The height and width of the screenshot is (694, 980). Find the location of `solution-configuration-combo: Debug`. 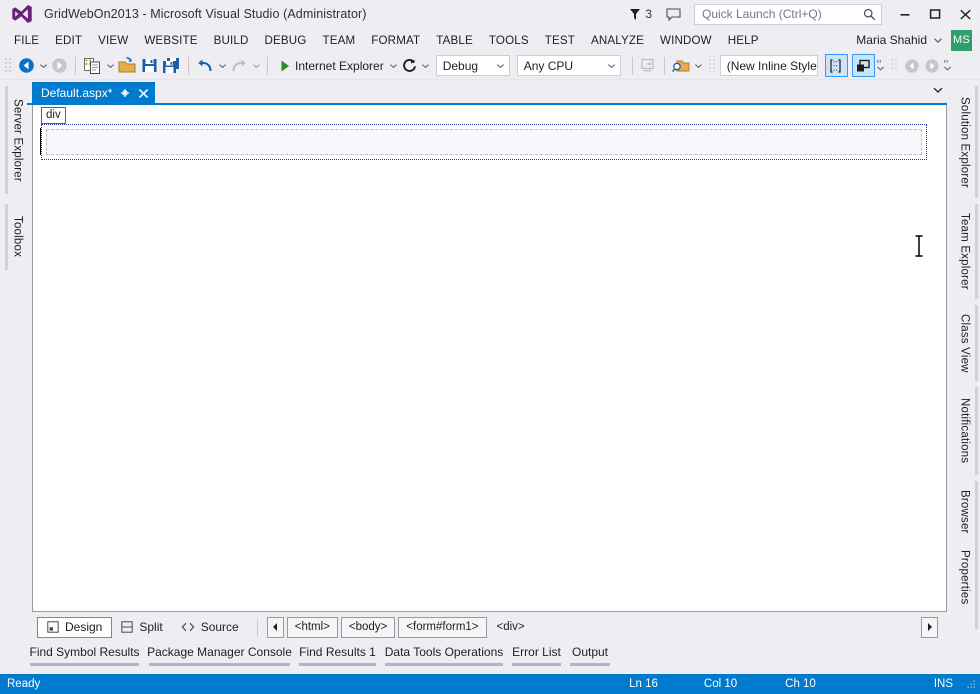

solution-configuration-combo: Debug is located at coordinates (472, 65).